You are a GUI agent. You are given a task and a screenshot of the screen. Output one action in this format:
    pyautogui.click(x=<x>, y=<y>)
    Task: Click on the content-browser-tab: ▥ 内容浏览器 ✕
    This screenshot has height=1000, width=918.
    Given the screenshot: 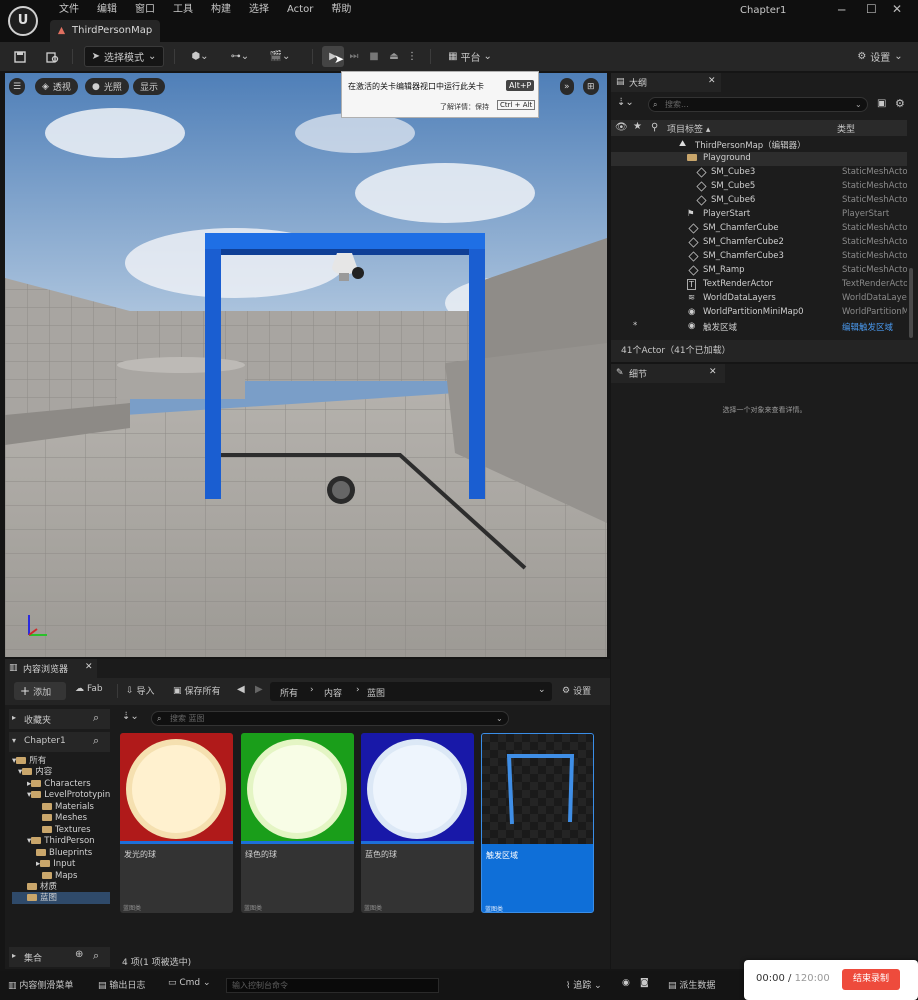 What is the action you would take?
    pyautogui.click(x=51, y=668)
    